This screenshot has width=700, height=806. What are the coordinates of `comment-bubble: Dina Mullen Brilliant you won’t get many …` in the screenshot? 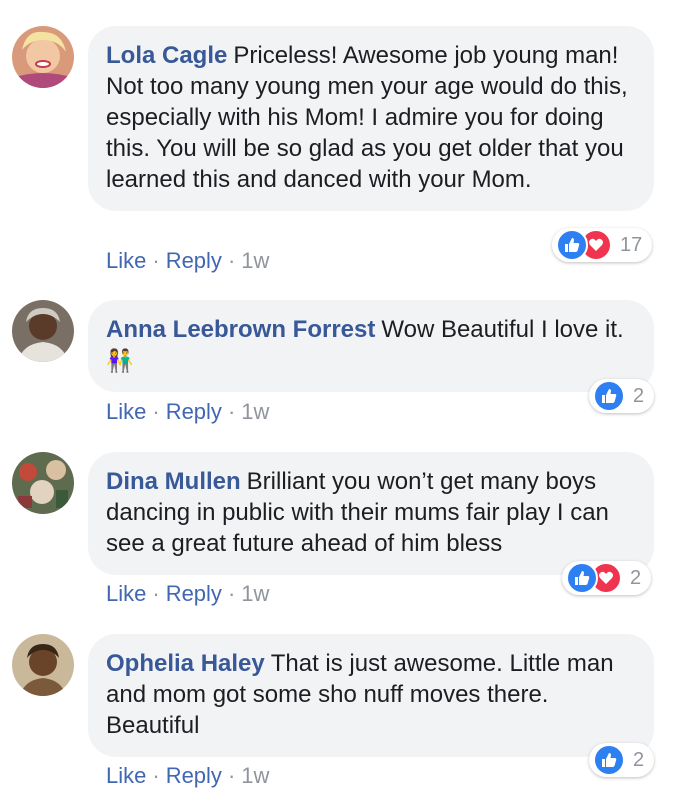 It's located at (371, 513).